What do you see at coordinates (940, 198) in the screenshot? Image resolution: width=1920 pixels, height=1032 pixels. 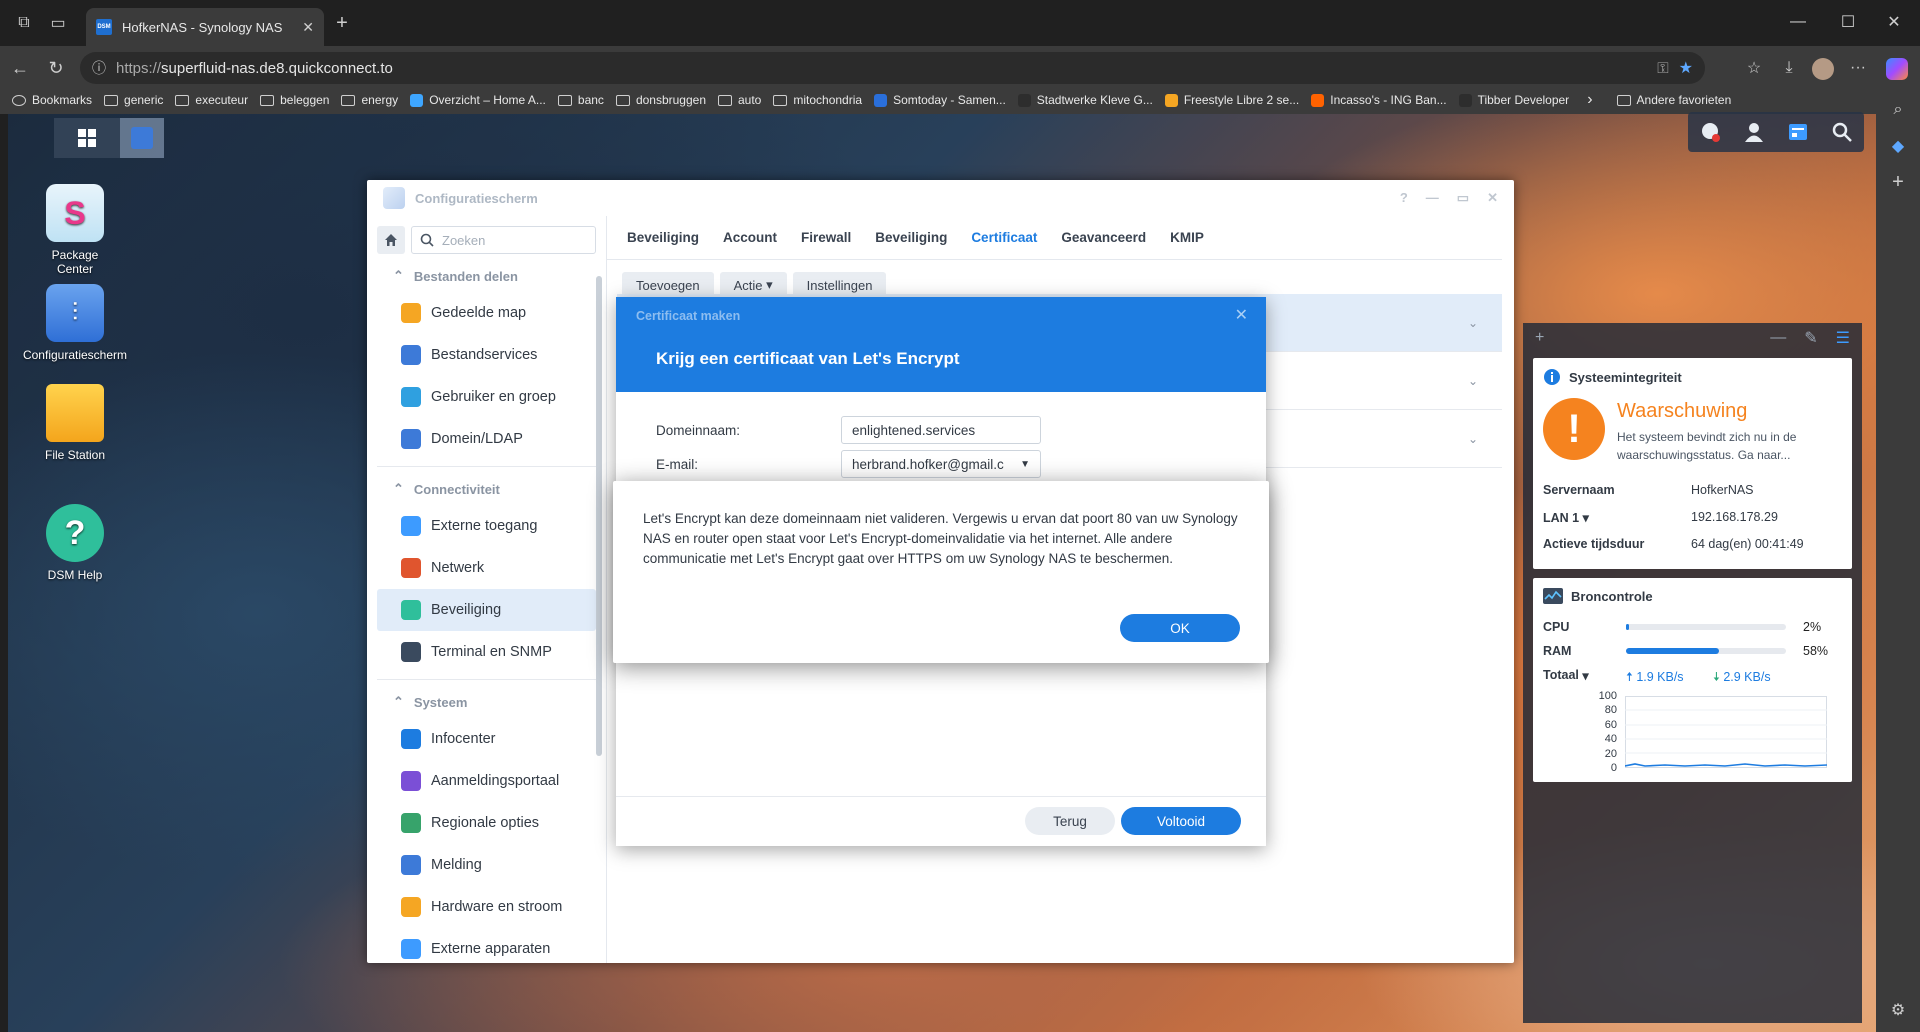 I see `window-titlebar: Configuratiescherm ? — ▭ ✕` at bounding box center [940, 198].